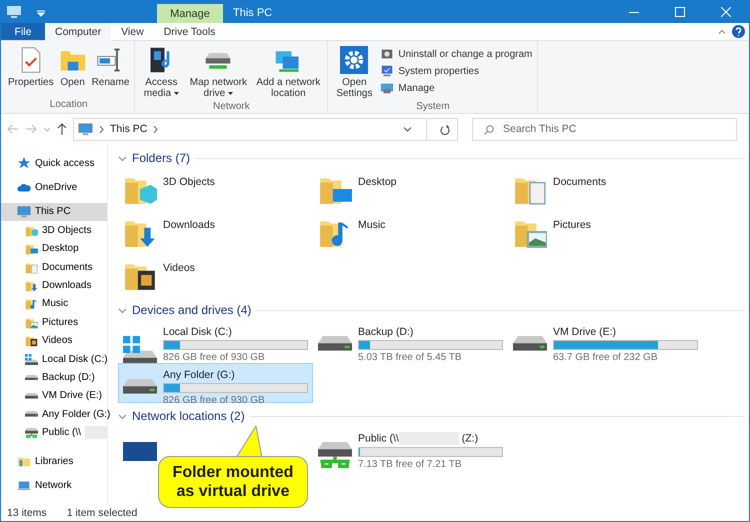 This screenshot has height=522, width=750. What do you see at coordinates (456, 54) in the screenshot?
I see `ribbon-button: Uninstall or change a program` at bounding box center [456, 54].